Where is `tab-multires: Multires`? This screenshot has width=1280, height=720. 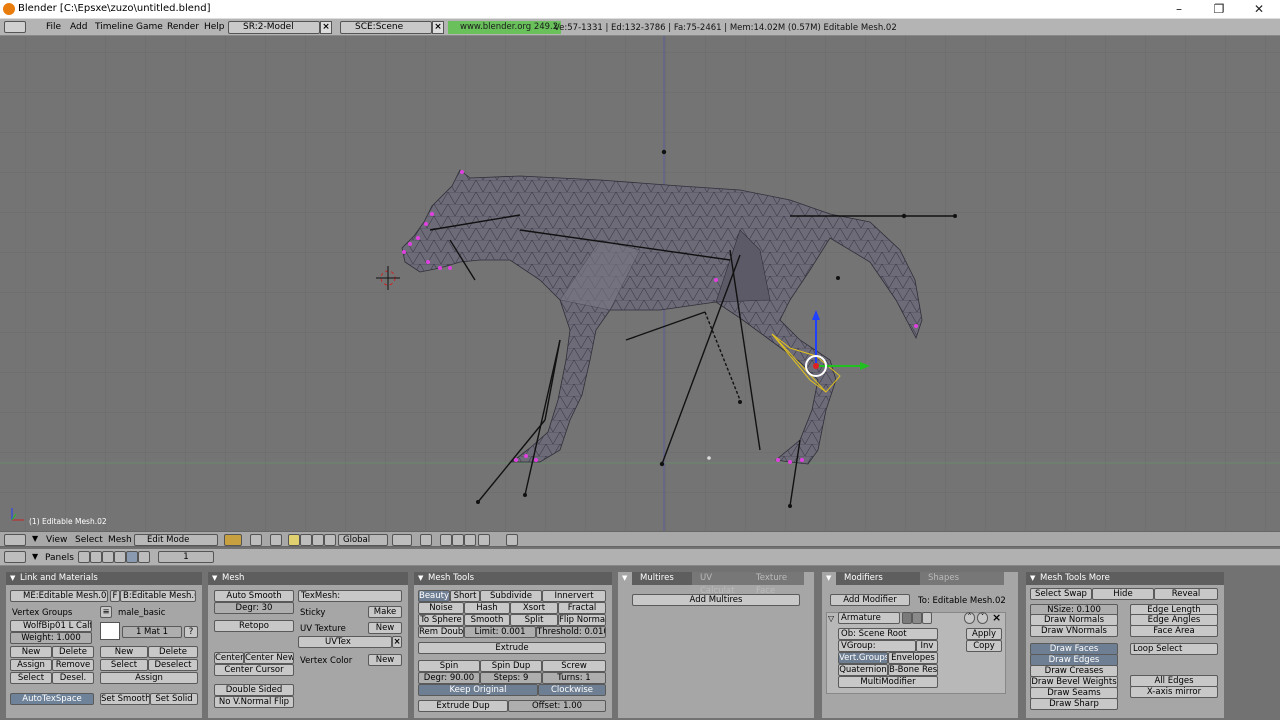
tab-multires: Multires is located at coordinates (662, 578).